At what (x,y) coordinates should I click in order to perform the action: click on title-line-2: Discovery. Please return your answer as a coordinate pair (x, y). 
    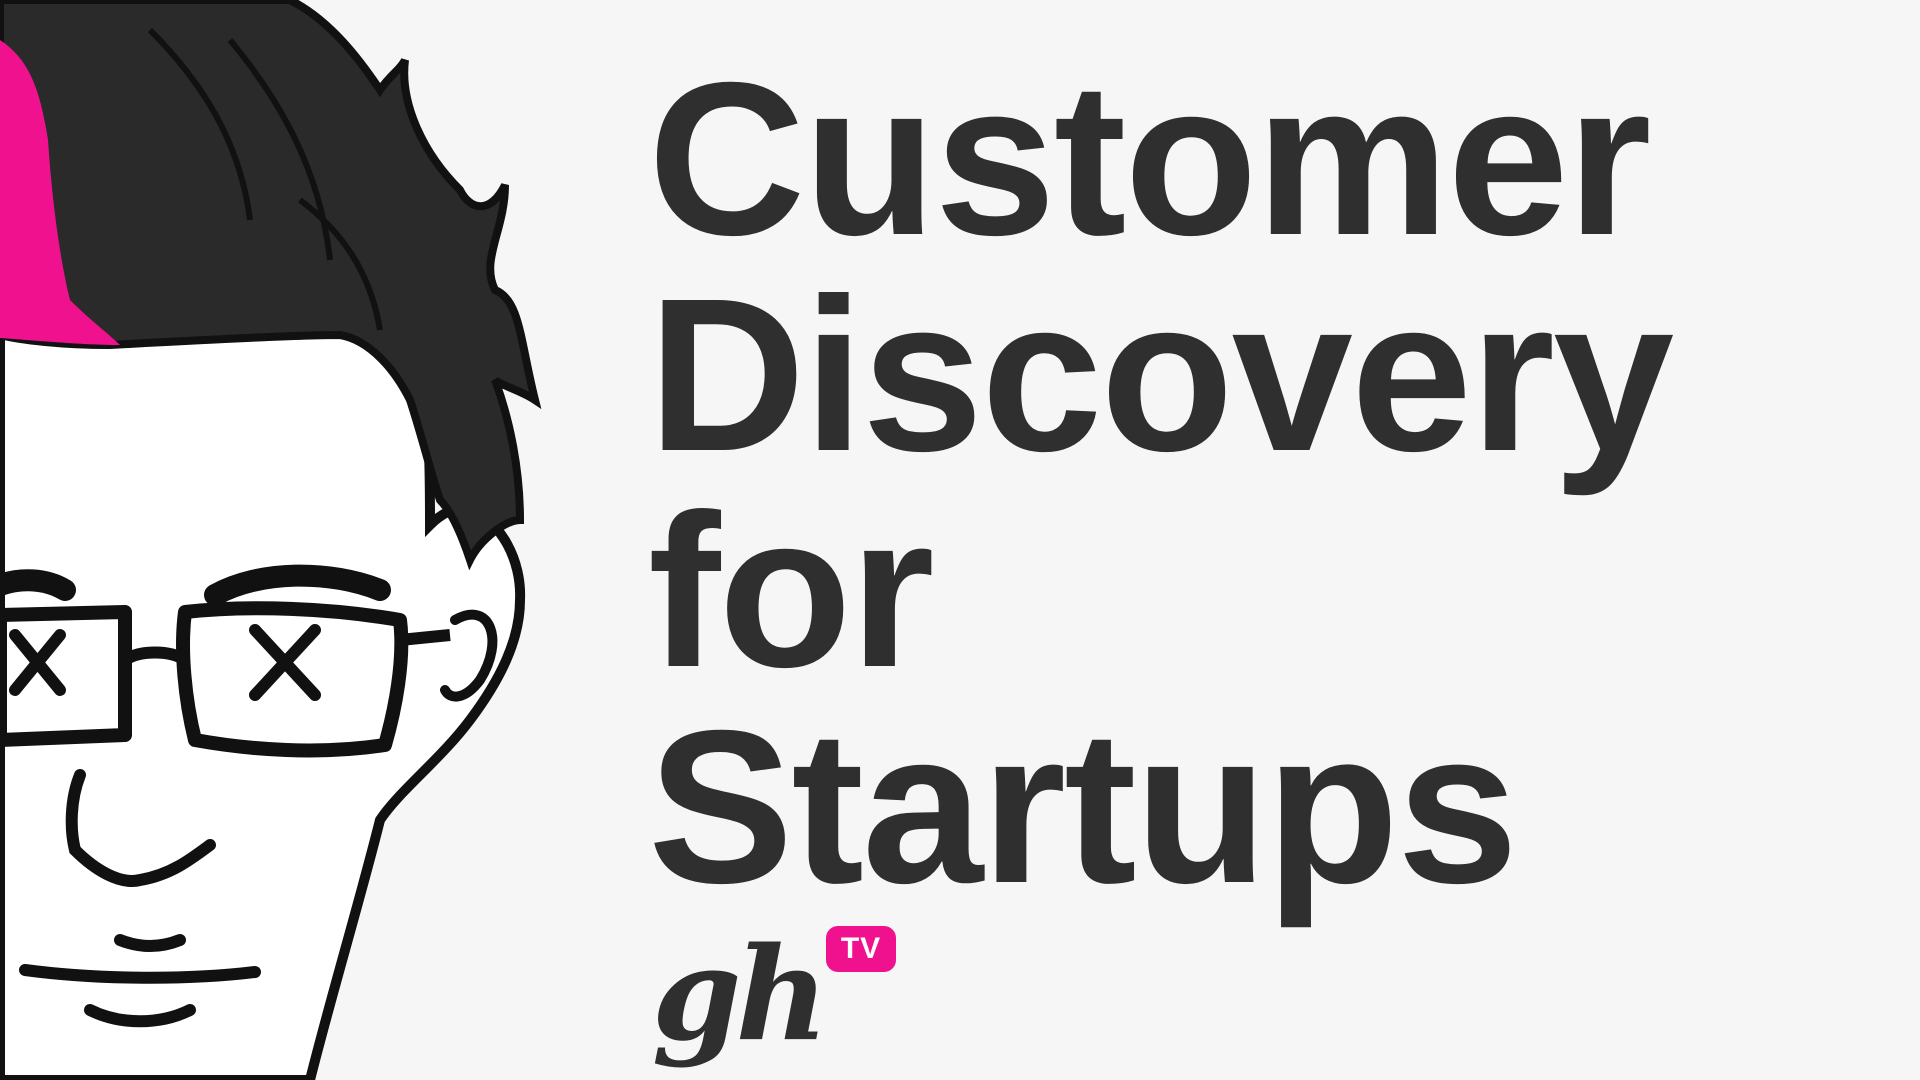
    Looking at the image, I should click on (1161, 375).